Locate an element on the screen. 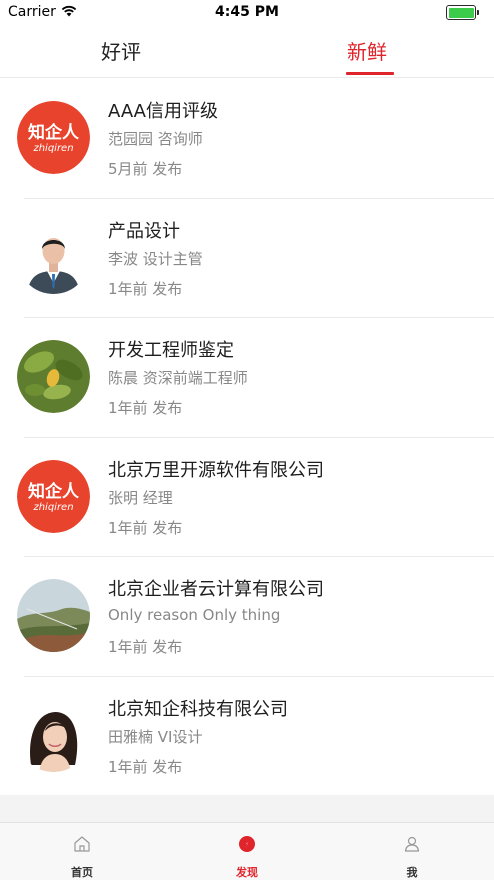  businessman-avatar is located at coordinates (53, 257).